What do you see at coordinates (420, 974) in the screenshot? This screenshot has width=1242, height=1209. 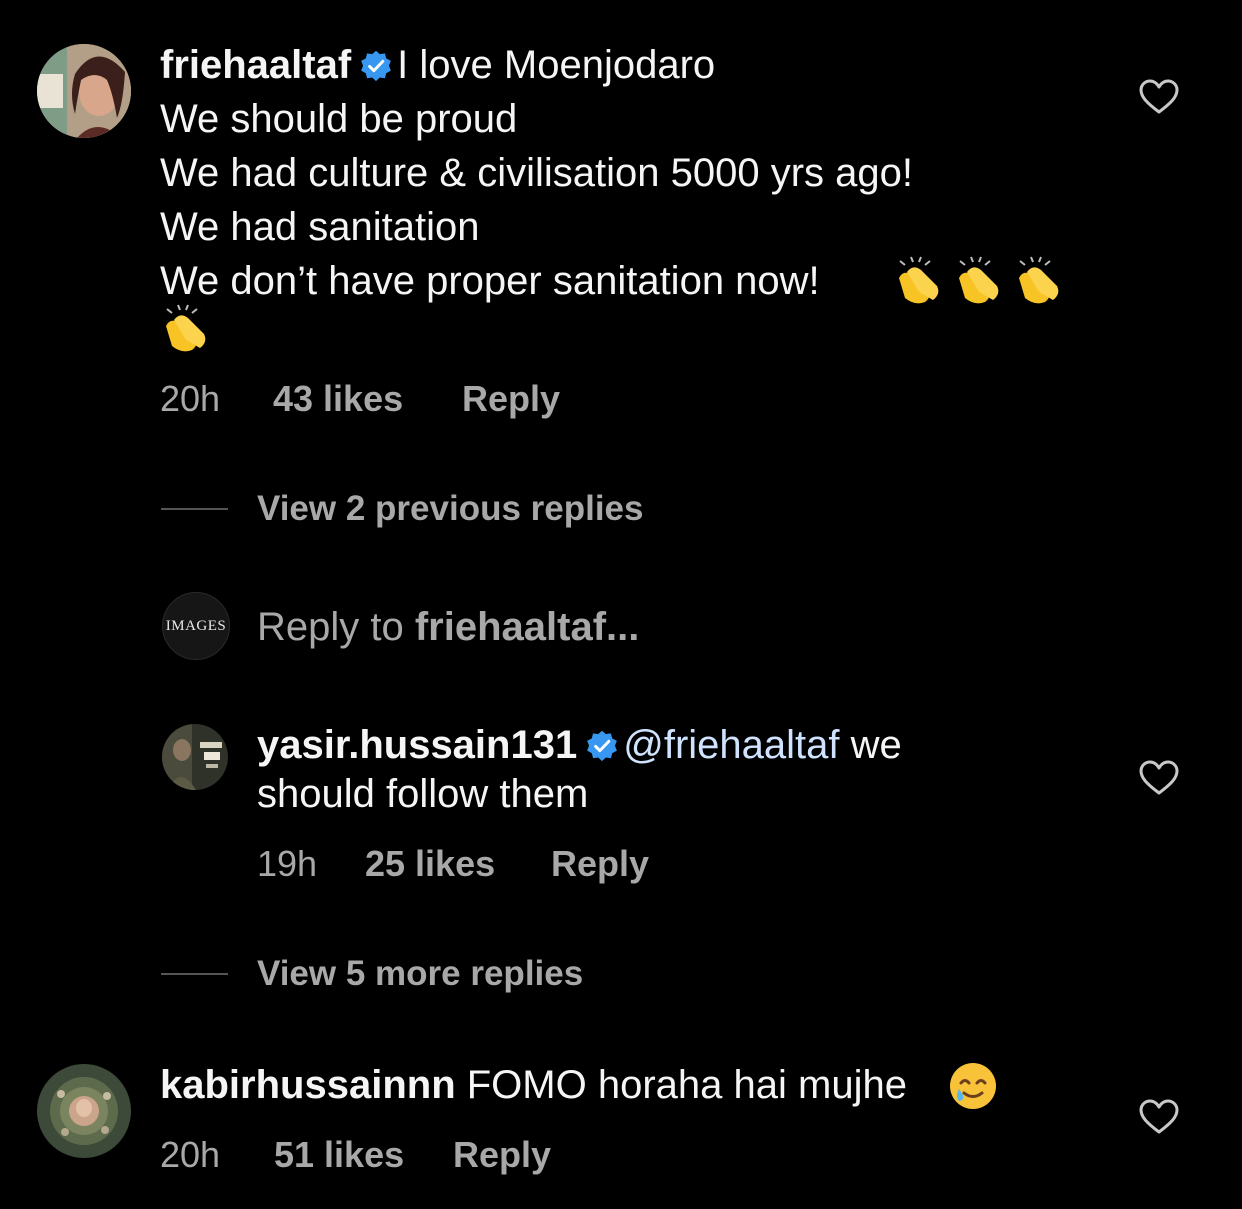 I see `view-more-replies-button: View 5 more replies` at bounding box center [420, 974].